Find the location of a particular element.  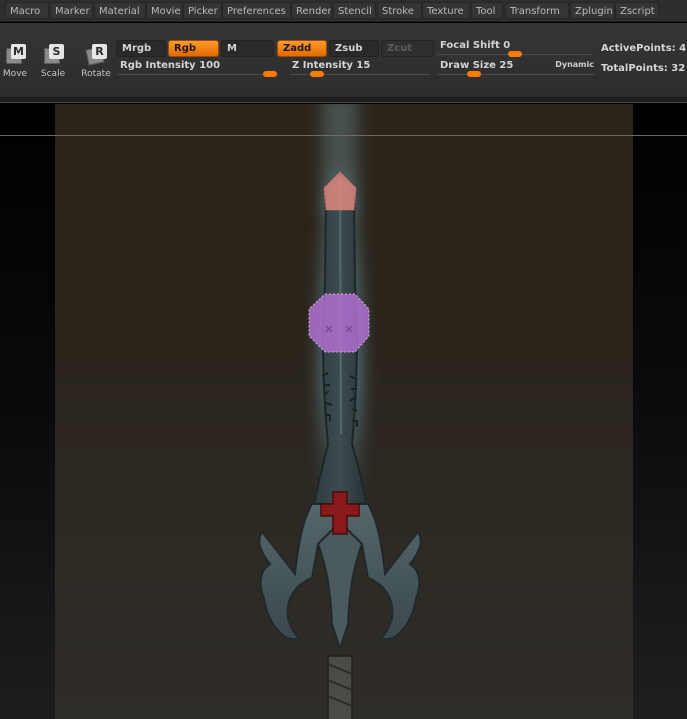

menu-zplugin: Zplugin is located at coordinates (592, 10).